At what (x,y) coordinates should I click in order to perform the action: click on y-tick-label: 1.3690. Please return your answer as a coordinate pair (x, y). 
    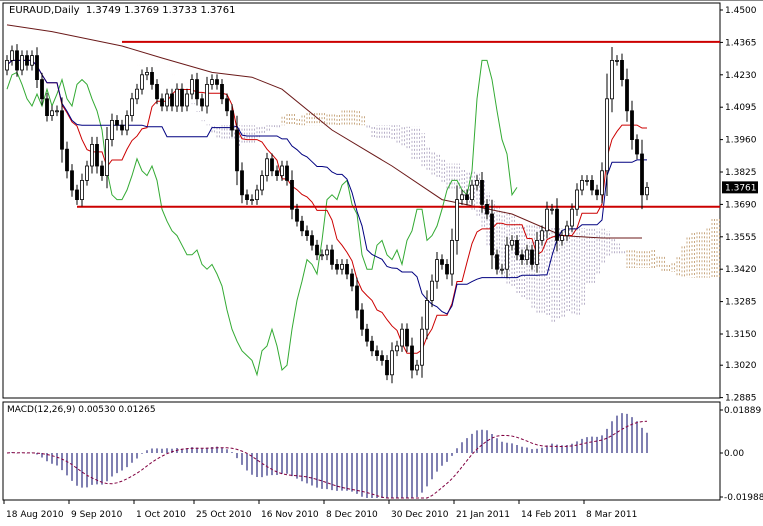
    Looking at the image, I should click on (741, 205).